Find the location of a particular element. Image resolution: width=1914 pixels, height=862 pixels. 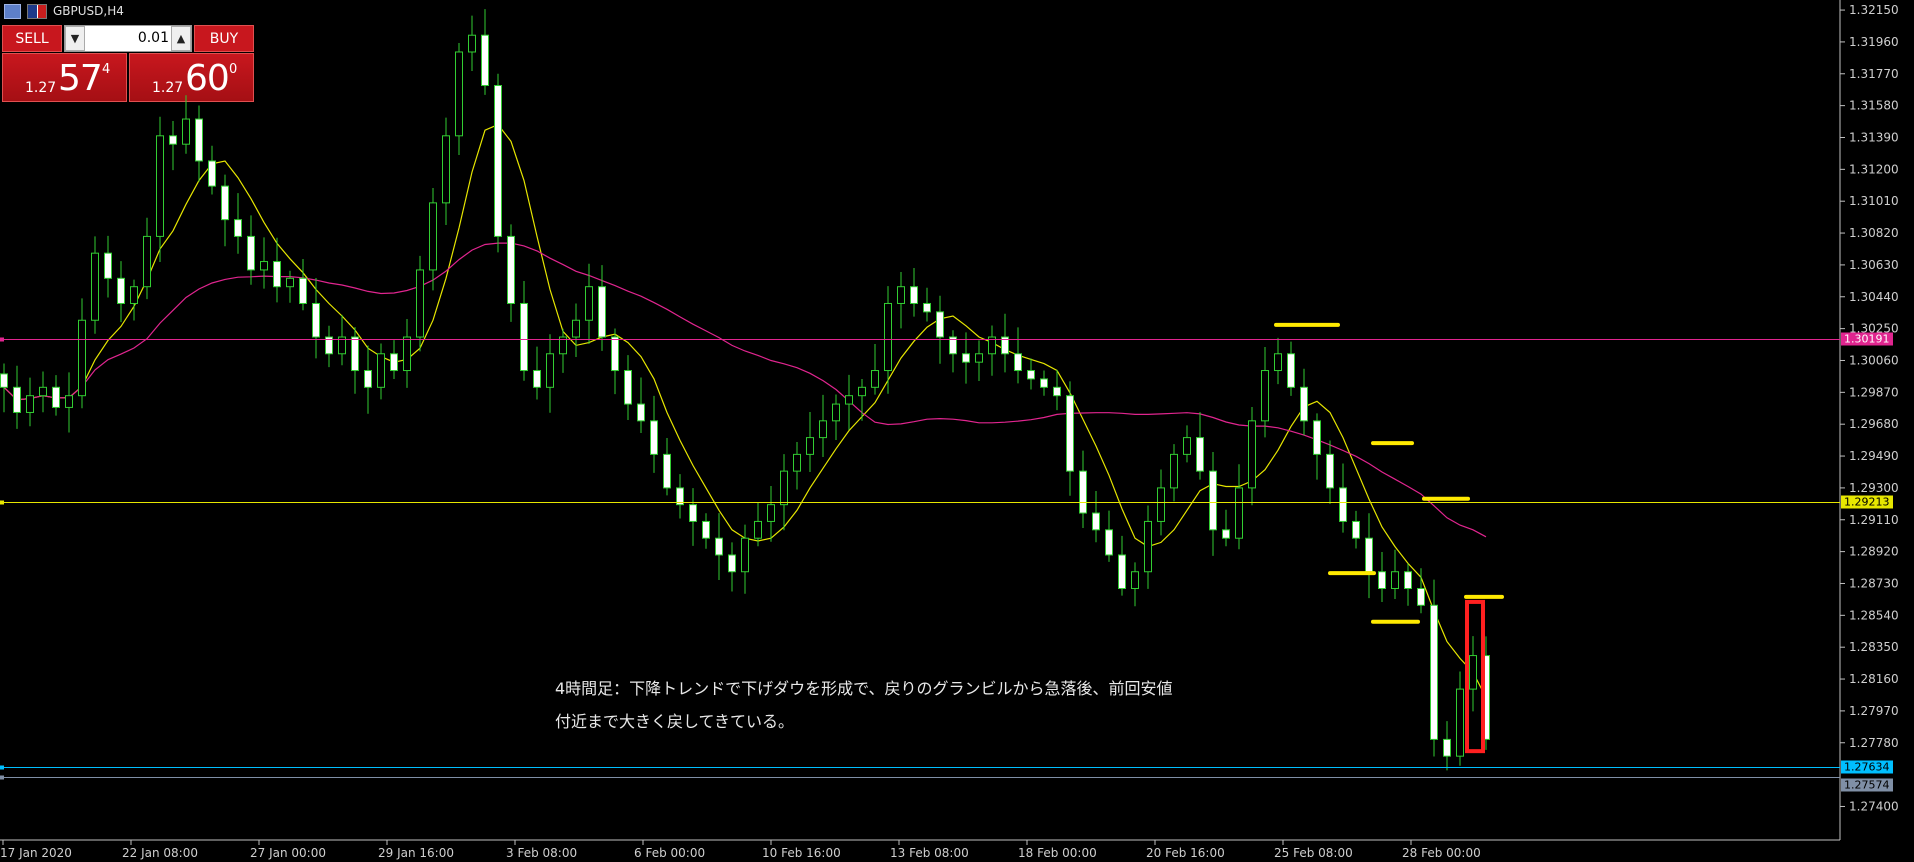

time-tick-label: 3 Feb 08:00 is located at coordinates (541, 853).